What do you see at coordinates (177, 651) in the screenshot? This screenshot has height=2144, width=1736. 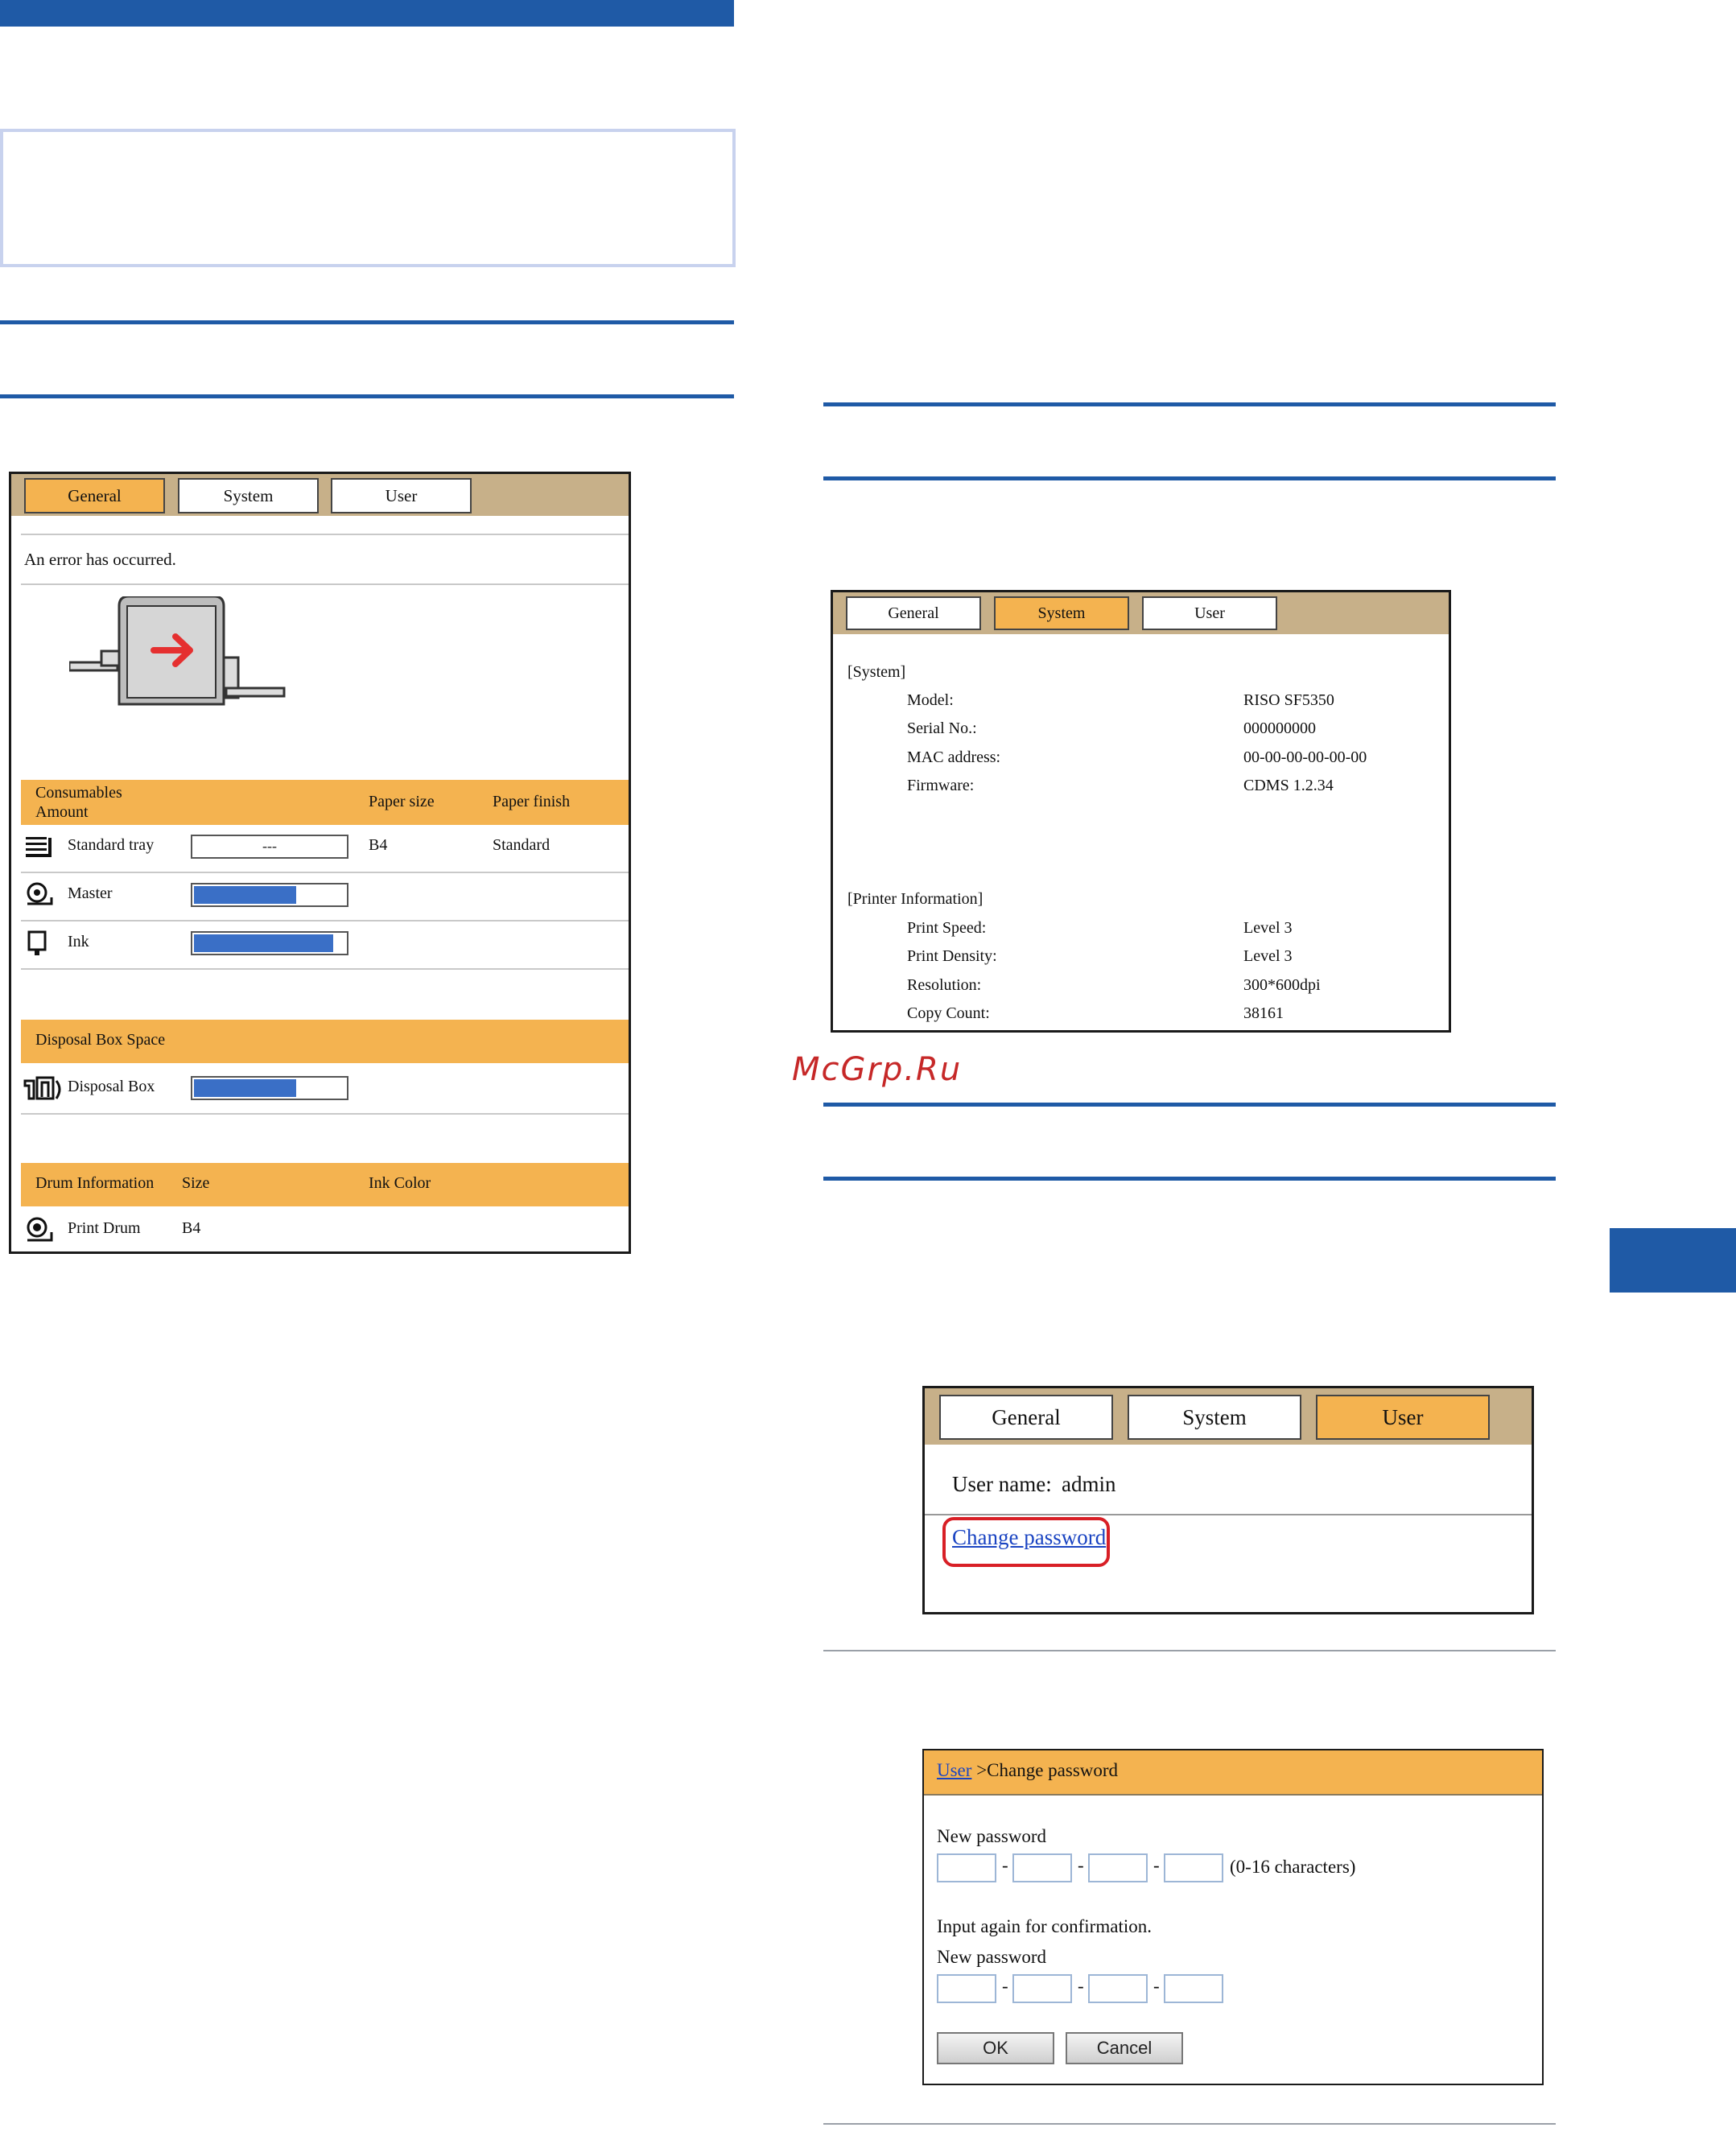 I see `printer-error-illustration` at bounding box center [177, 651].